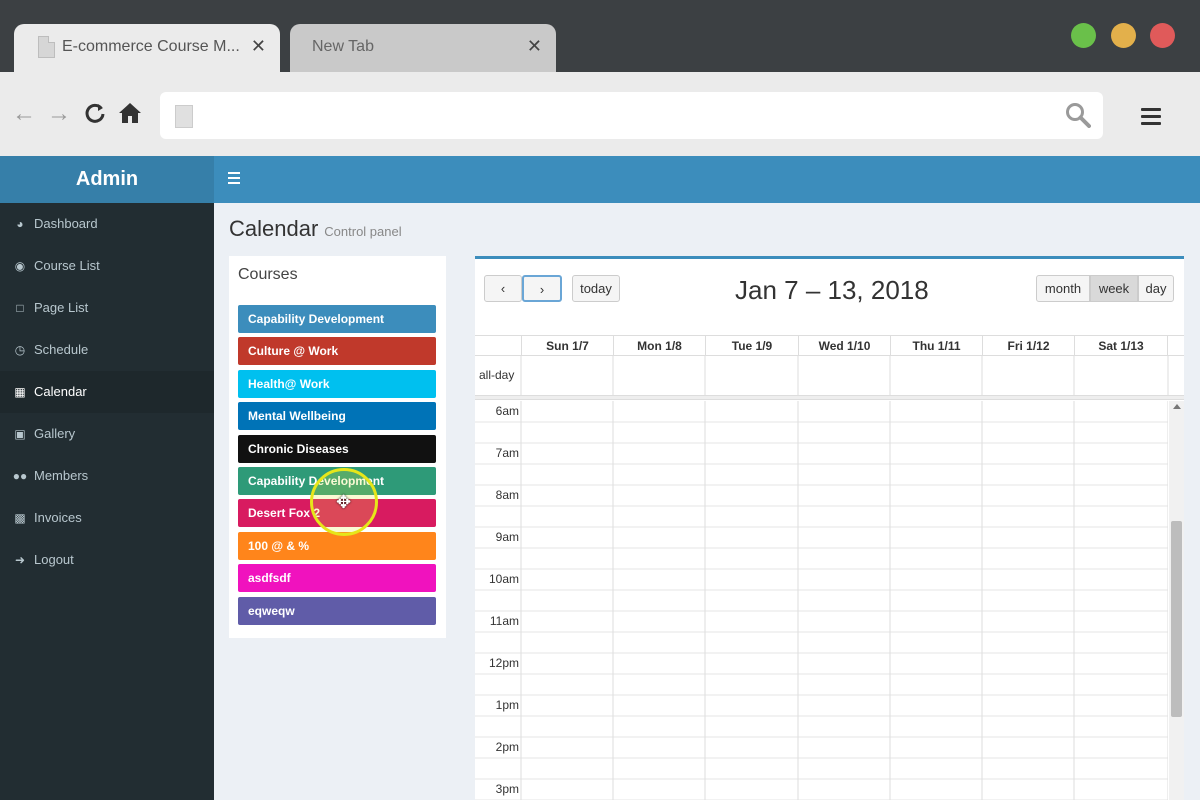 The image size is (1200, 800). Describe the element at coordinates (20, 434) in the screenshot. I see `image-icon: ▣` at that location.